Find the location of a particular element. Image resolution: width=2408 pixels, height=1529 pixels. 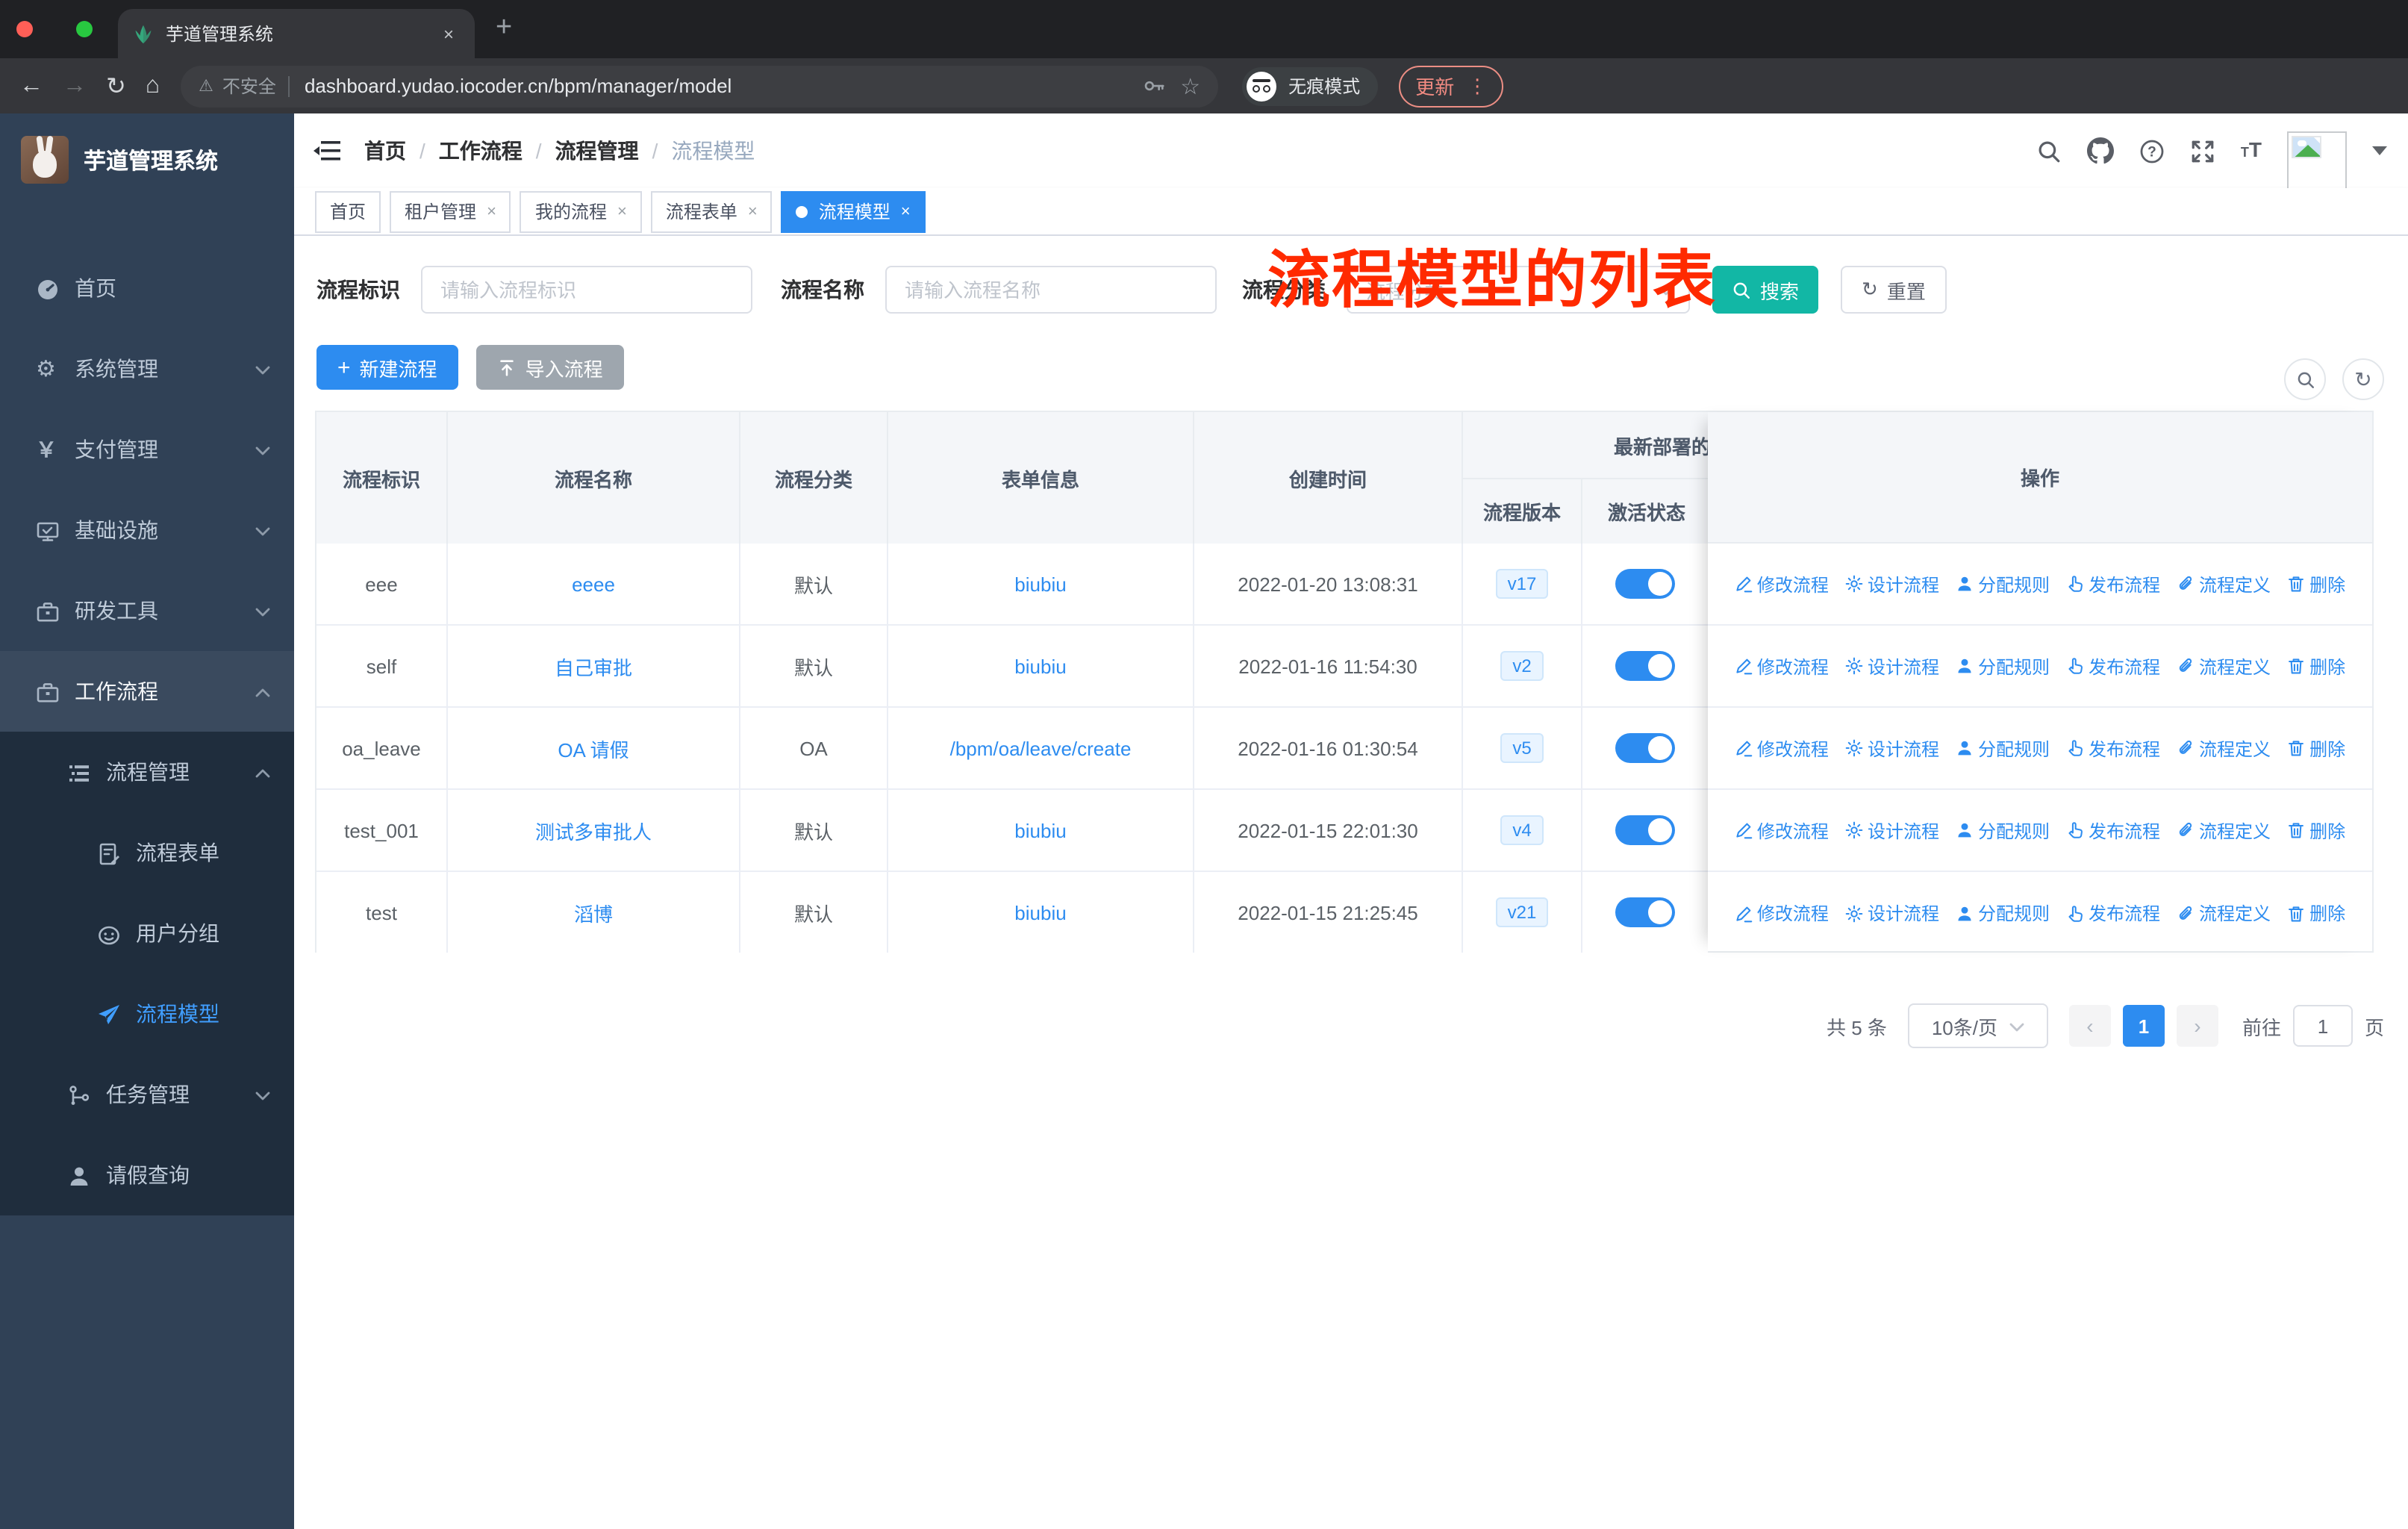

window-close-button is located at coordinates (24, 29).